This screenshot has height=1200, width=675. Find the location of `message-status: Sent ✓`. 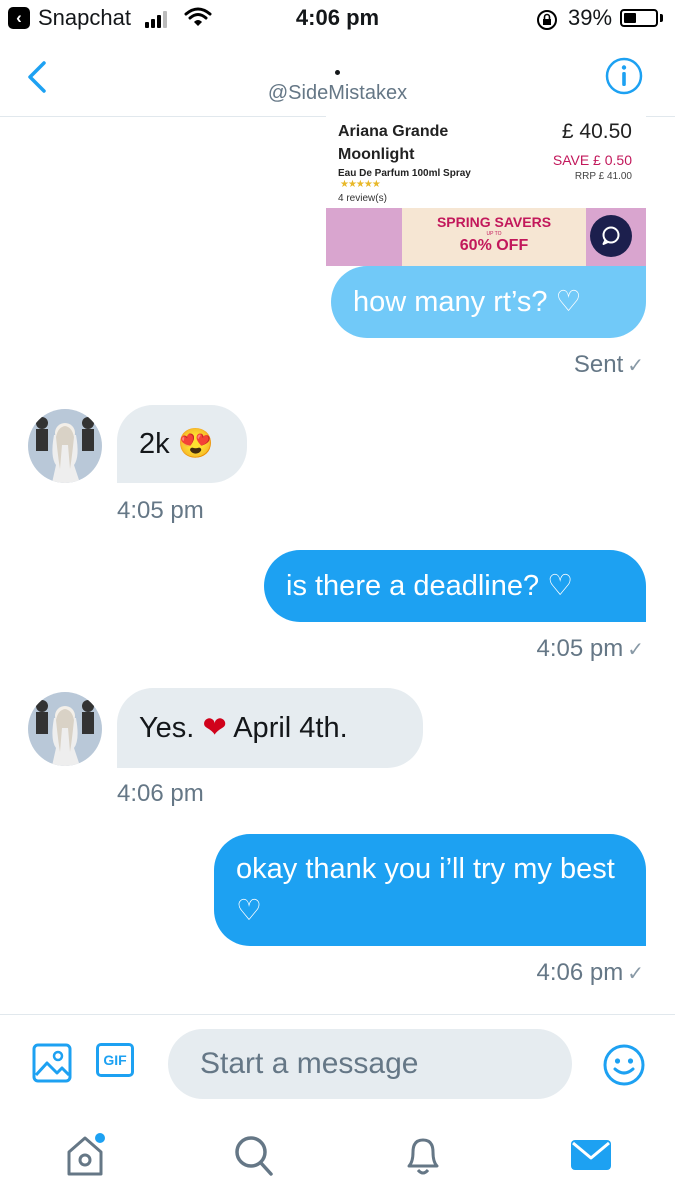

message-status: Sent ✓ is located at coordinates (609, 365).